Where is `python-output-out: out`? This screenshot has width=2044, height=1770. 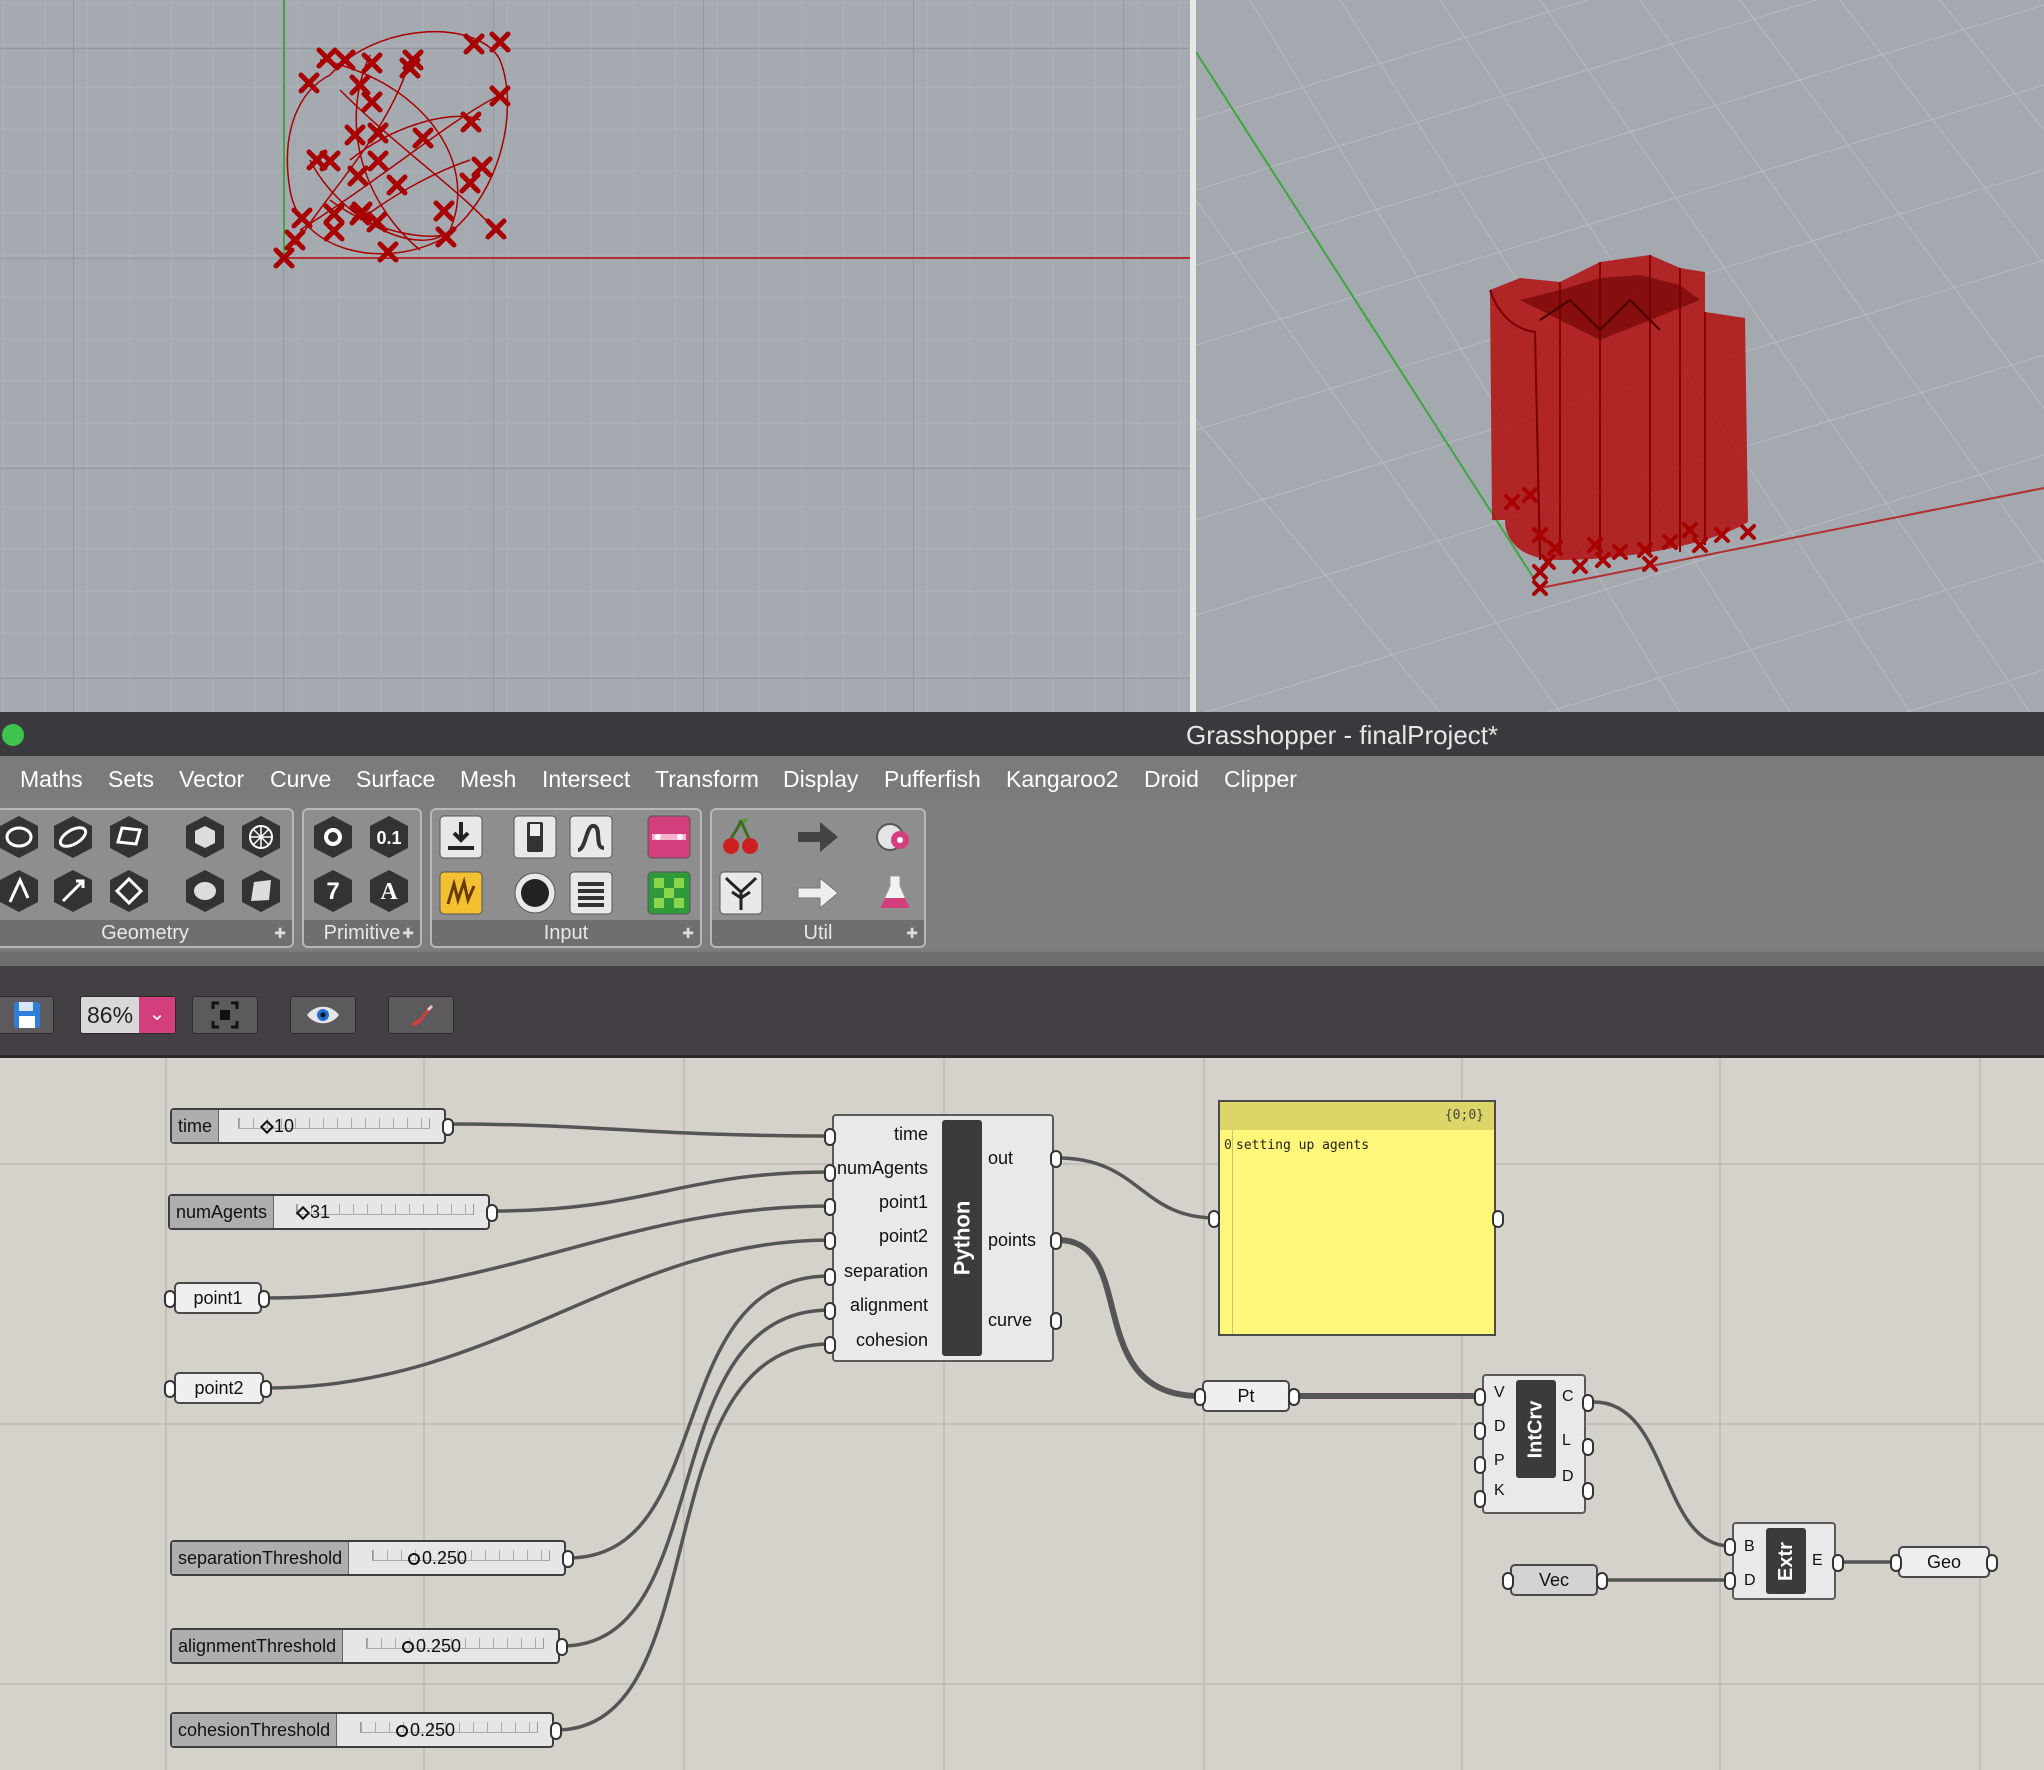
python-output-out: out is located at coordinates (1000, 1158).